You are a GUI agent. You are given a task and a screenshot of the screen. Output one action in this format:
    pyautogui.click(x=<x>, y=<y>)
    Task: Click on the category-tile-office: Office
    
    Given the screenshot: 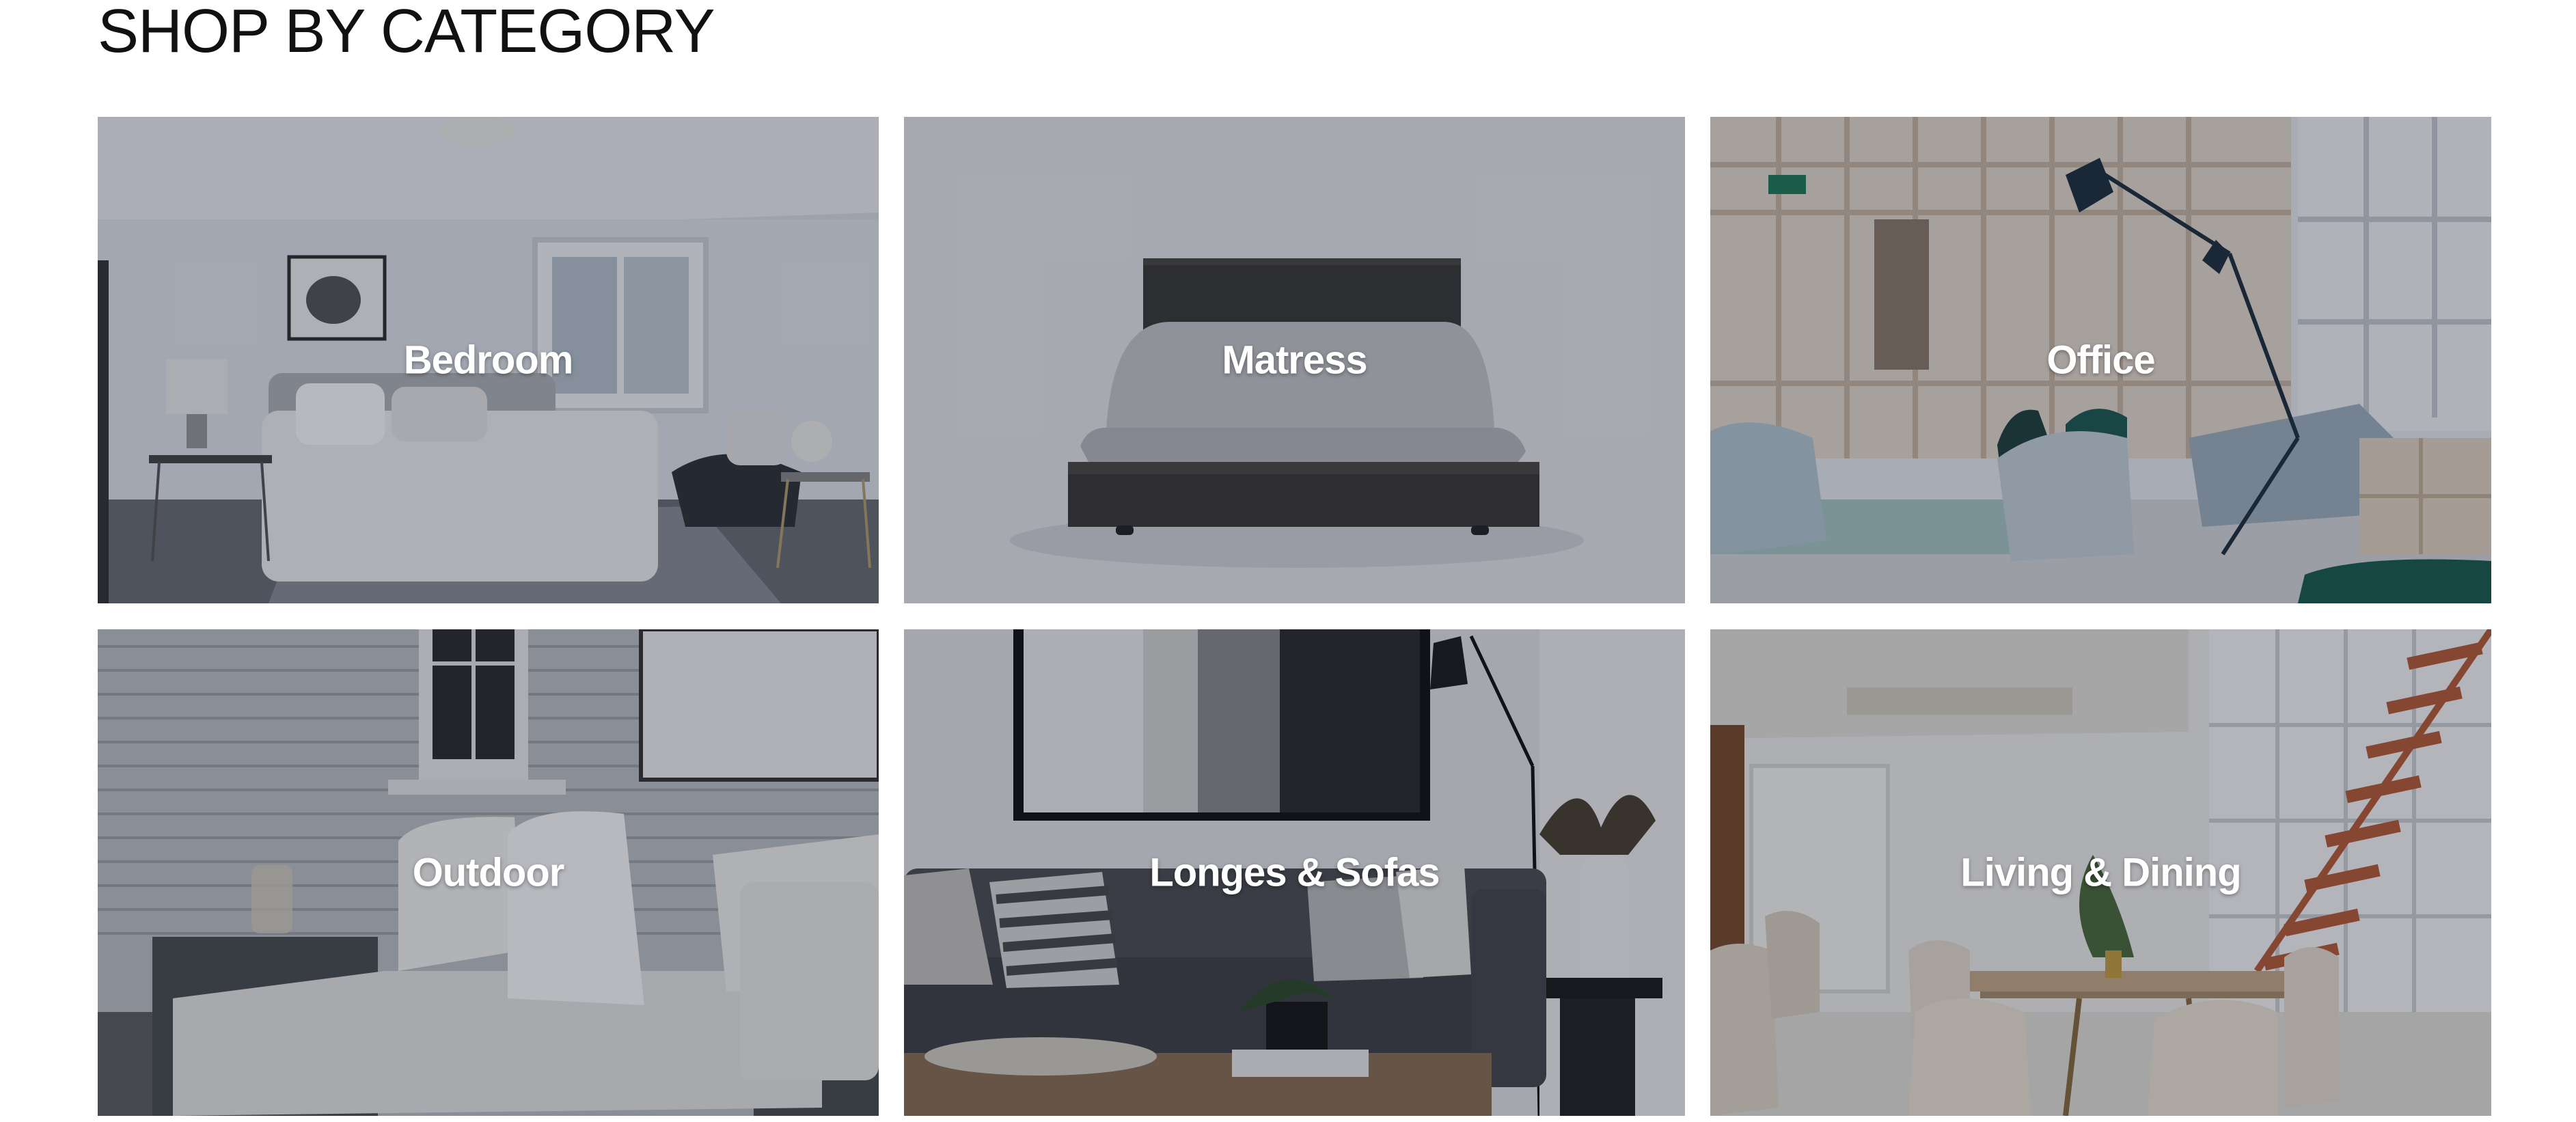 What is the action you would take?
    pyautogui.click(x=2100, y=360)
    